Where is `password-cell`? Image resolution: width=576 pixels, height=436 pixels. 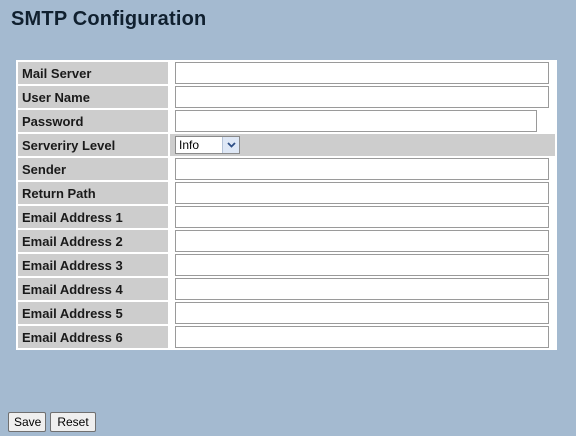 password-cell is located at coordinates (362, 121).